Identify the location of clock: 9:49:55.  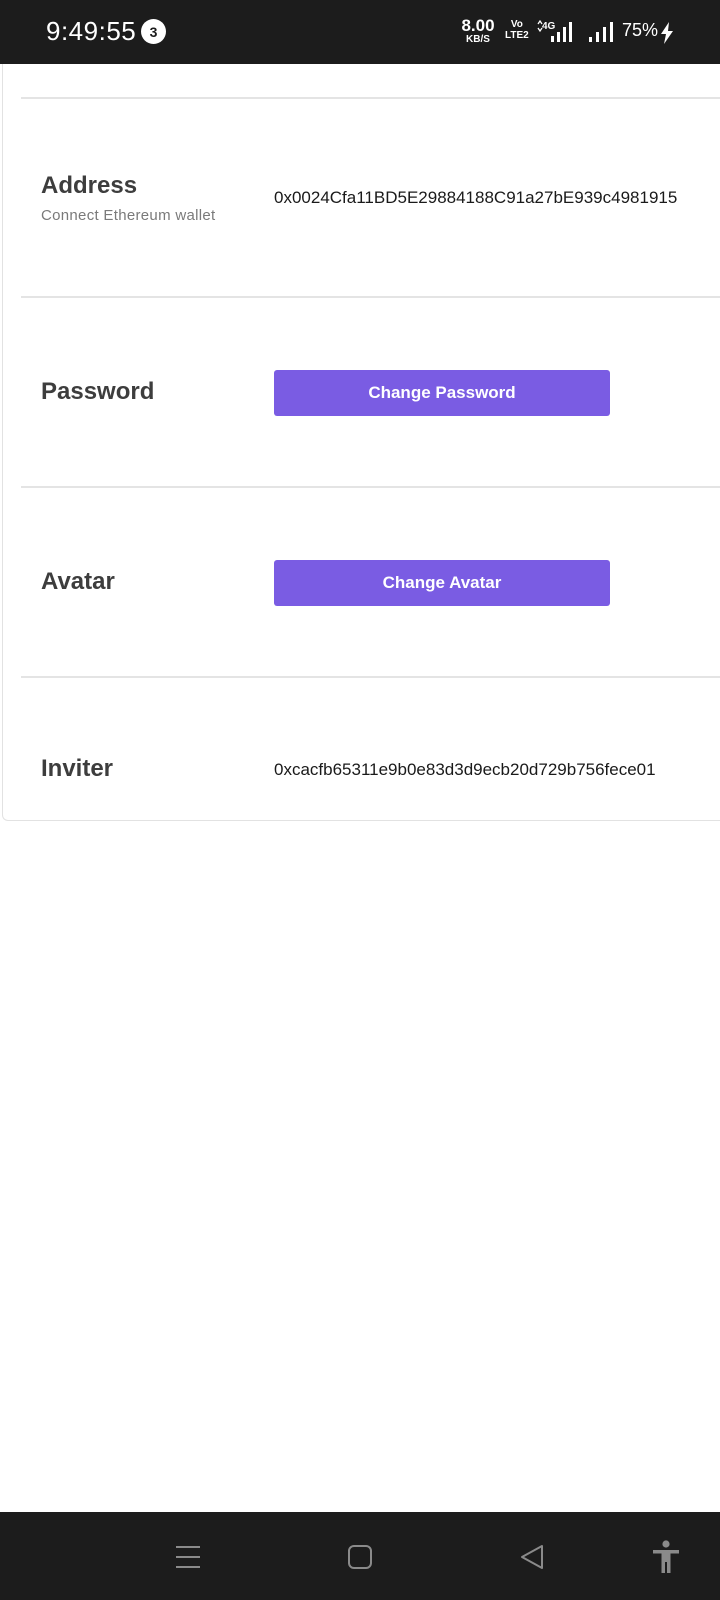
(91, 31).